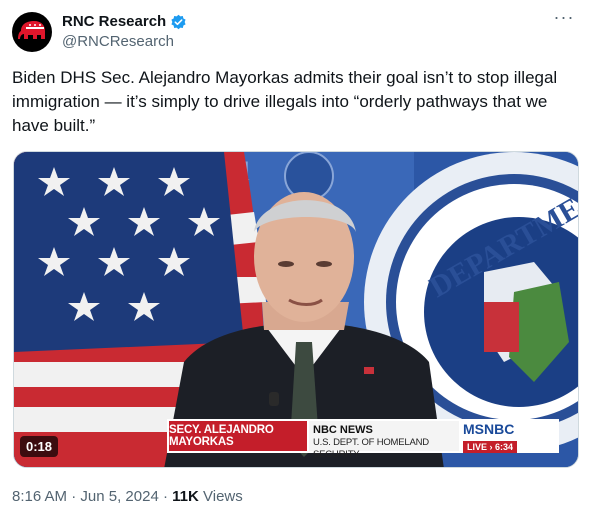 Image resolution: width=592 pixels, height=518 pixels. Describe the element at coordinates (223, 496) in the screenshot. I see `views-label: Views` at that location.